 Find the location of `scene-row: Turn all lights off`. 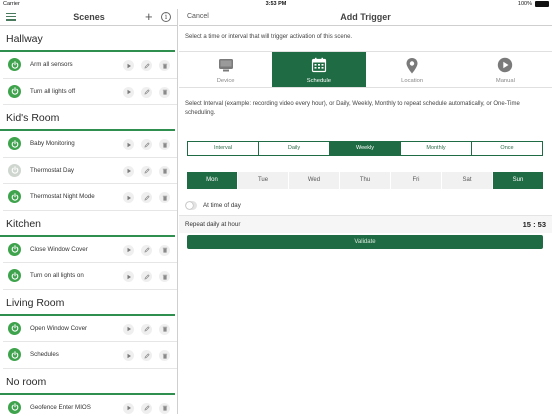

scene-row: Turn all lights off is located at coordinates (90, 92).